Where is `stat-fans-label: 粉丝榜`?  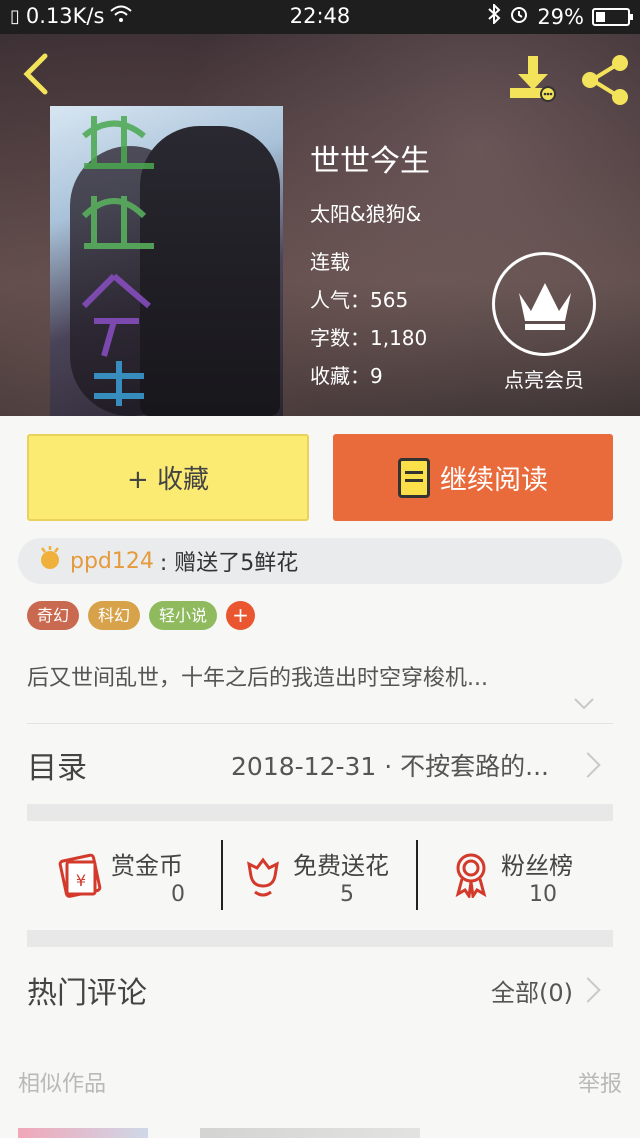 stat-fans-label: 粉丝榜 is located at coordinates (537, 866).